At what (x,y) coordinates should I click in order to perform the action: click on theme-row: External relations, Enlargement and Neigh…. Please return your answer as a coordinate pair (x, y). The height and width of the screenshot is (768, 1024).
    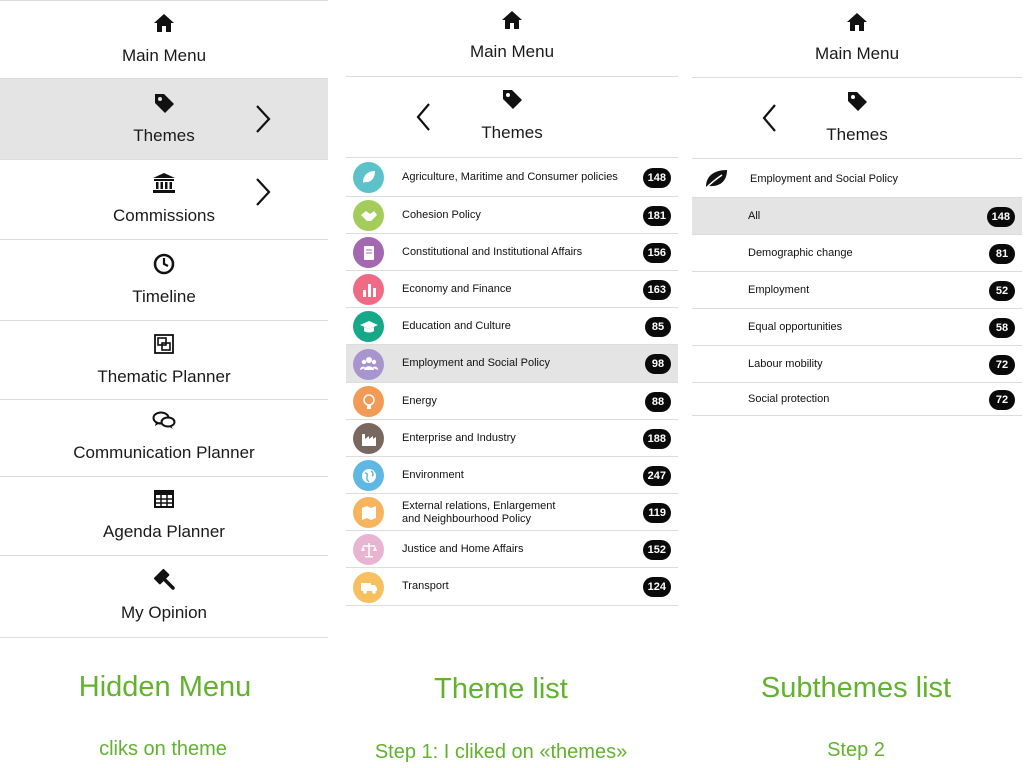
    Looking at the image, I should click on (512, 512).